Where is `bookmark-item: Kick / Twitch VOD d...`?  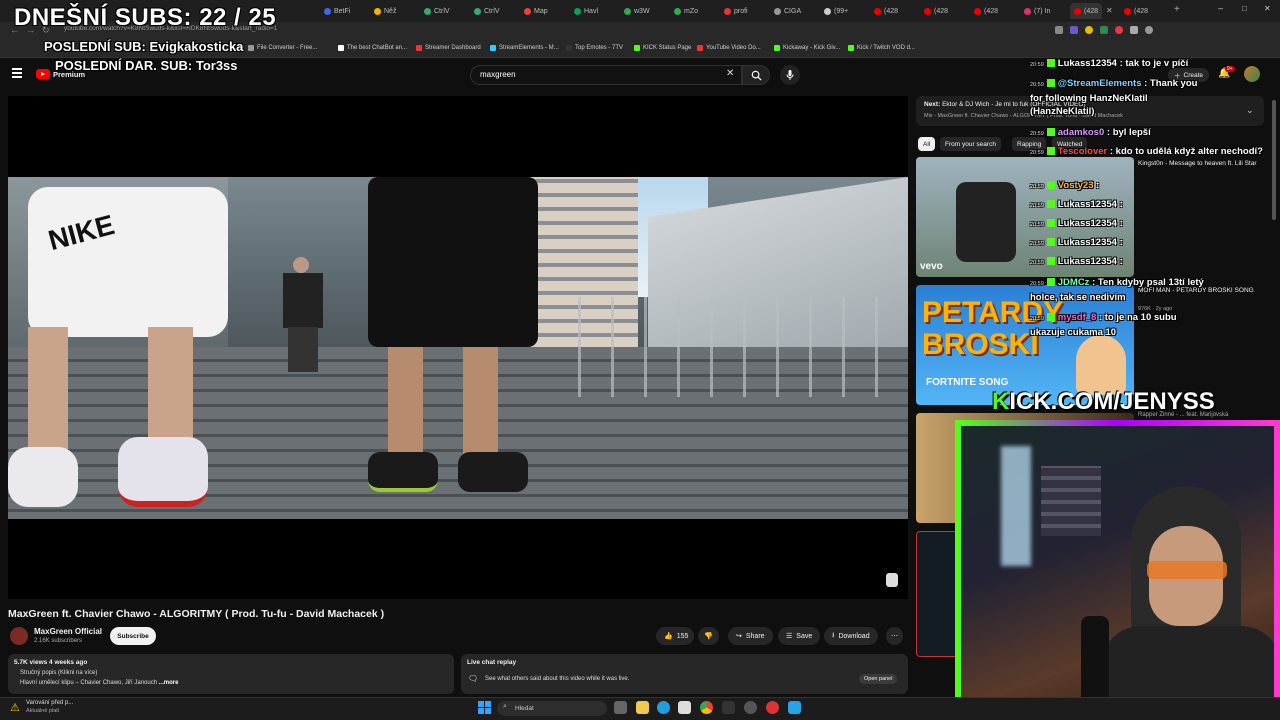
bookmark-item: Kick / Twitch VOD d... is located at coordinates (881, 48).